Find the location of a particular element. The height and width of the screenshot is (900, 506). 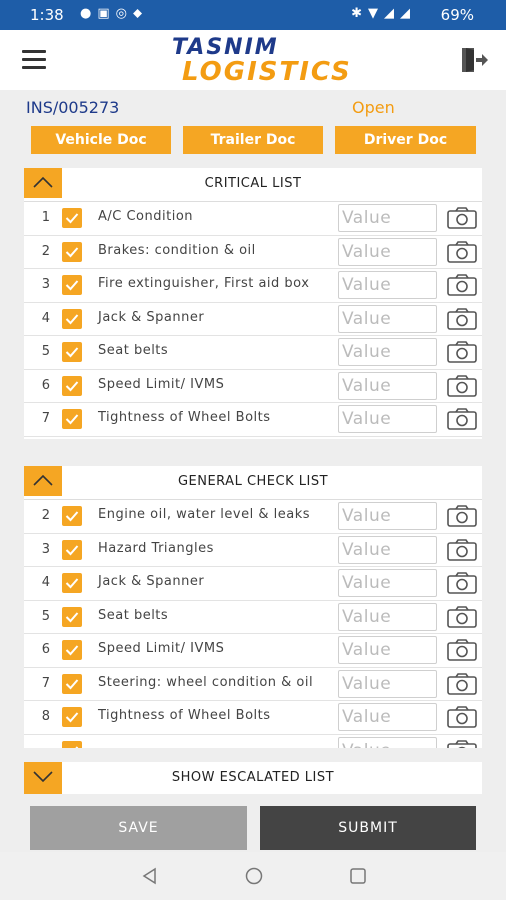

location-icon: ⬥ is located at coordinates (140, 13).